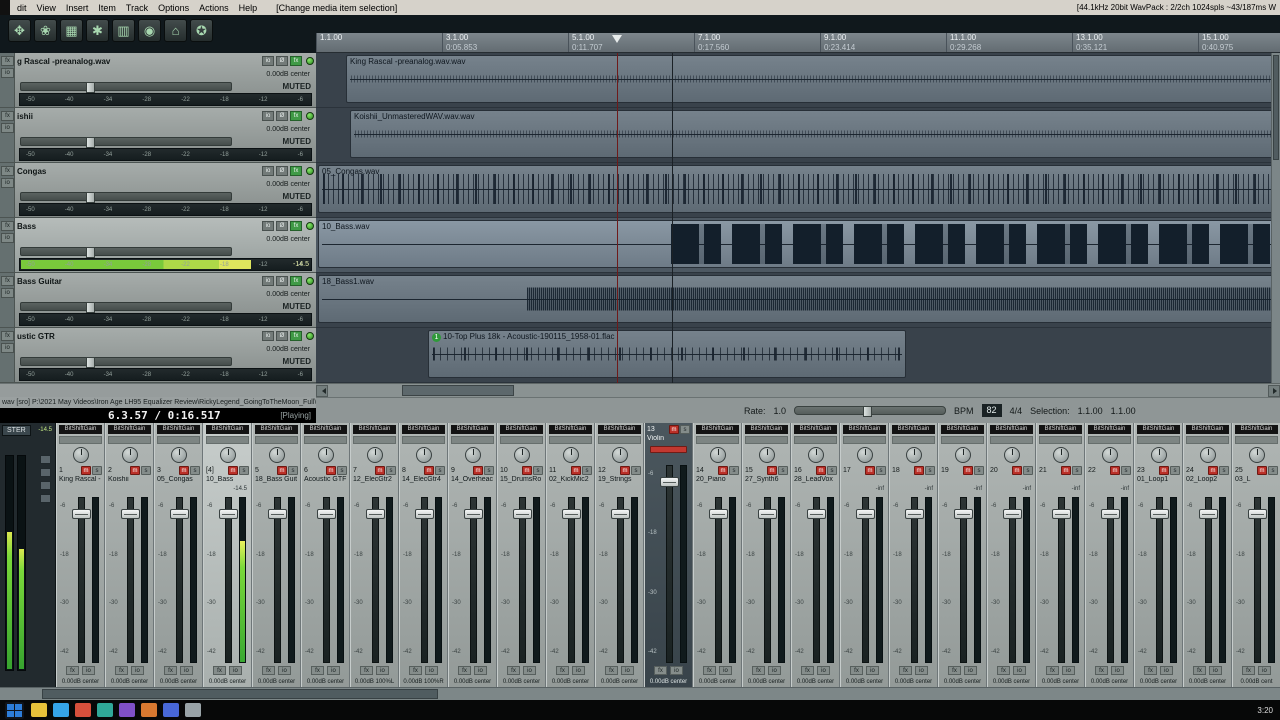  I want to click on strip-name: 02_KickMic2, so click(570, 481).